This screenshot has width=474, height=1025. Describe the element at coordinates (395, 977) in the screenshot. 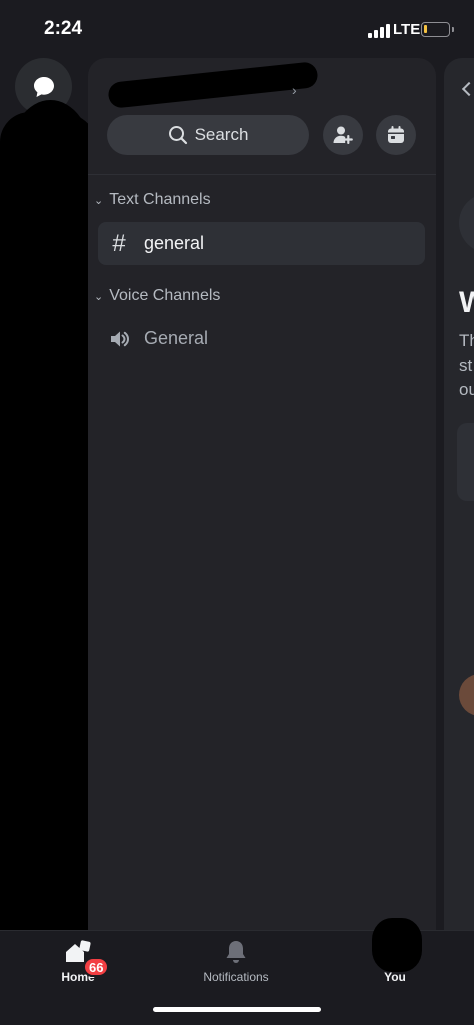

I see `nav-label: You` at that location.